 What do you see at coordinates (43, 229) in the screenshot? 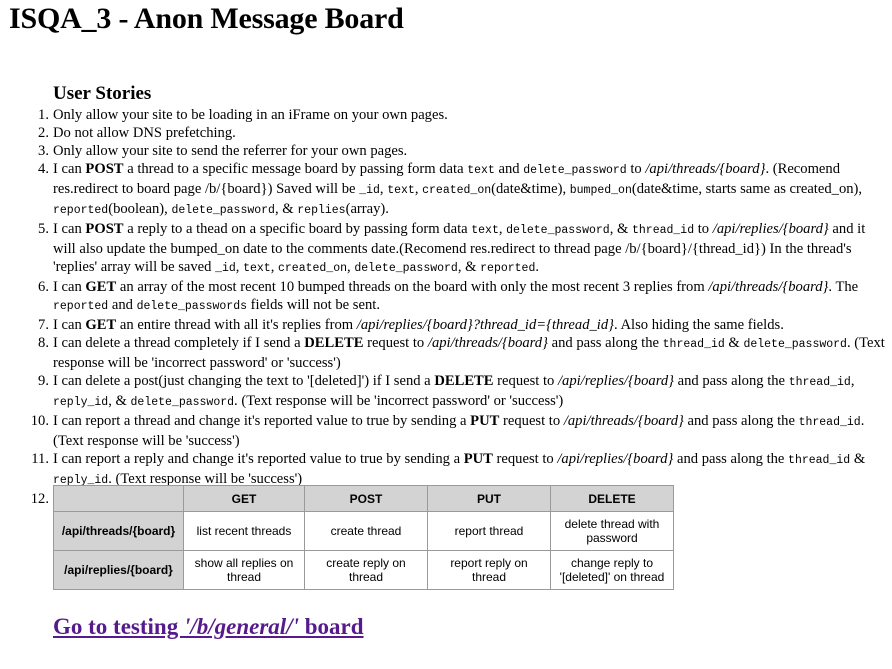
I see `list-item-number: 5.` at bounding box center [43, 229].